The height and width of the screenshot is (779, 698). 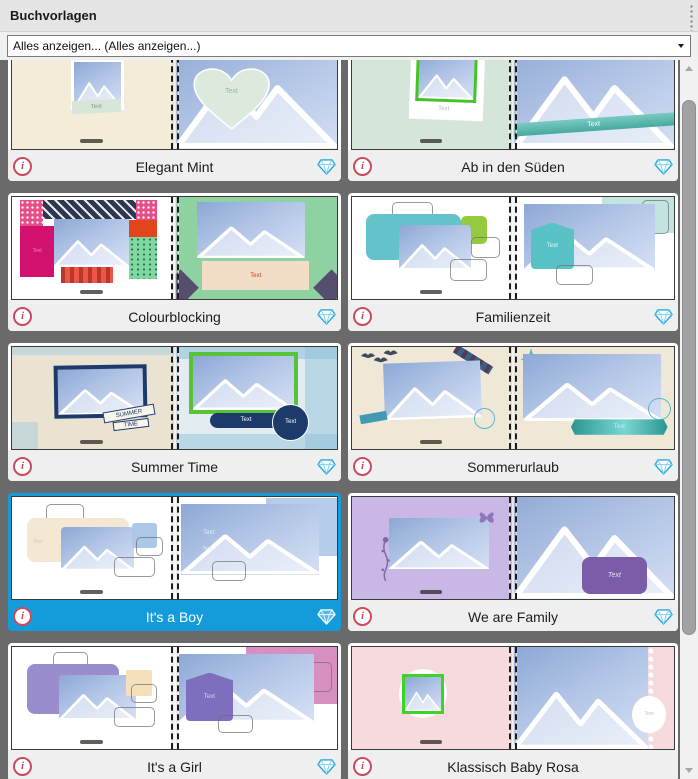 I want to click on scrollbar-thumb, so click(x=689, y=367).